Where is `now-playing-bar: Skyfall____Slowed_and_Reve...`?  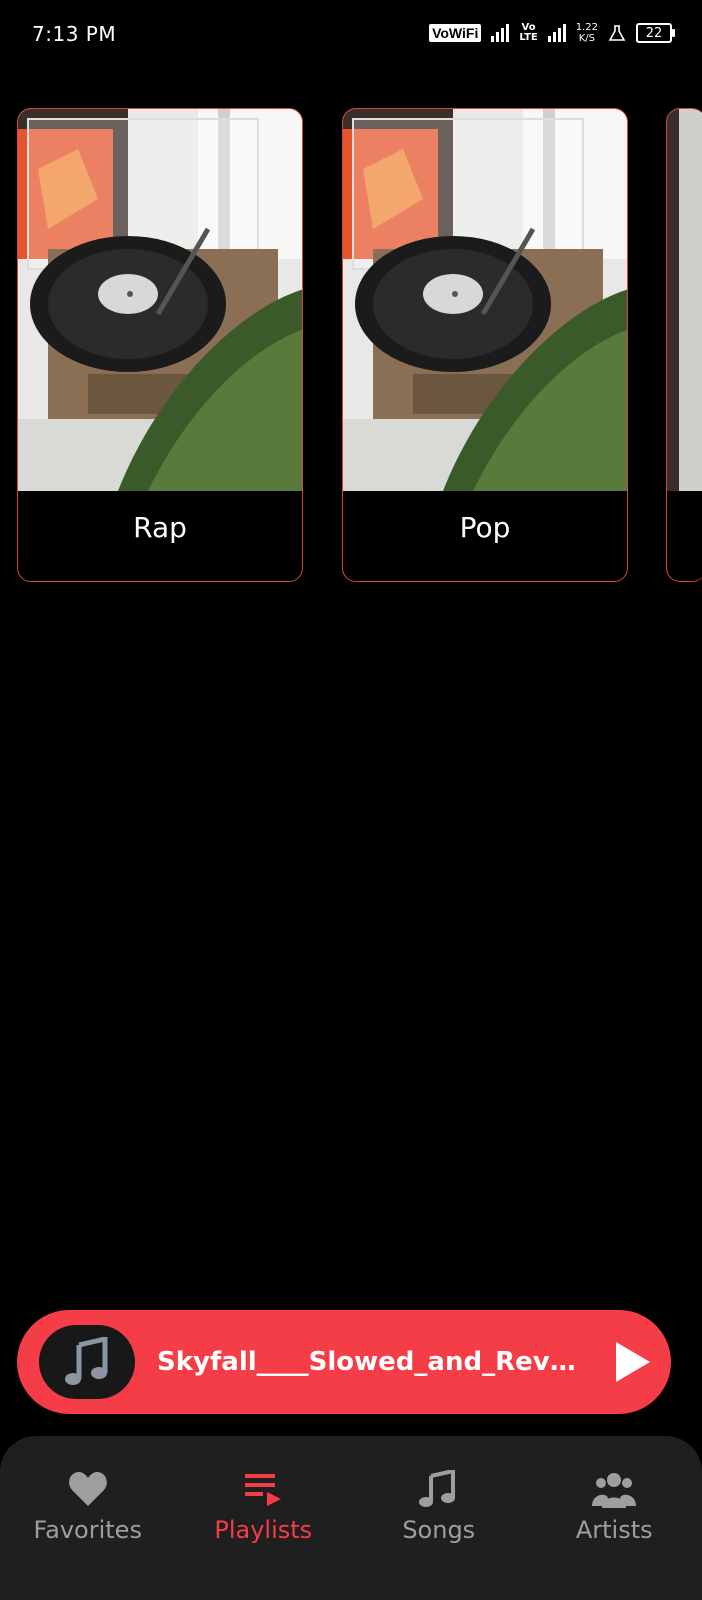
now-playing-bar: Skyfall____Slowed_and_Reve... is located at coordinates (344, 1362).